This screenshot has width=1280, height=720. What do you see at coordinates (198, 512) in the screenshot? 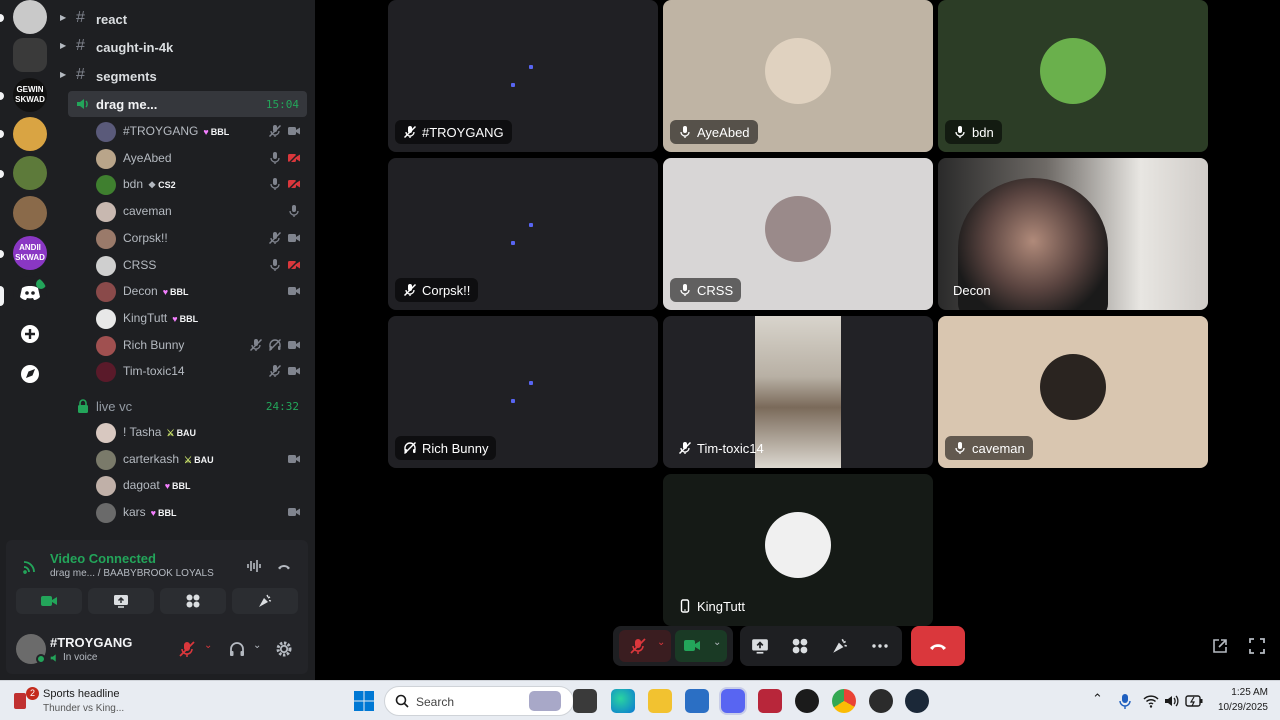
I see `voice-member: kars ♥ BBL` at bounding box center [198, 512].